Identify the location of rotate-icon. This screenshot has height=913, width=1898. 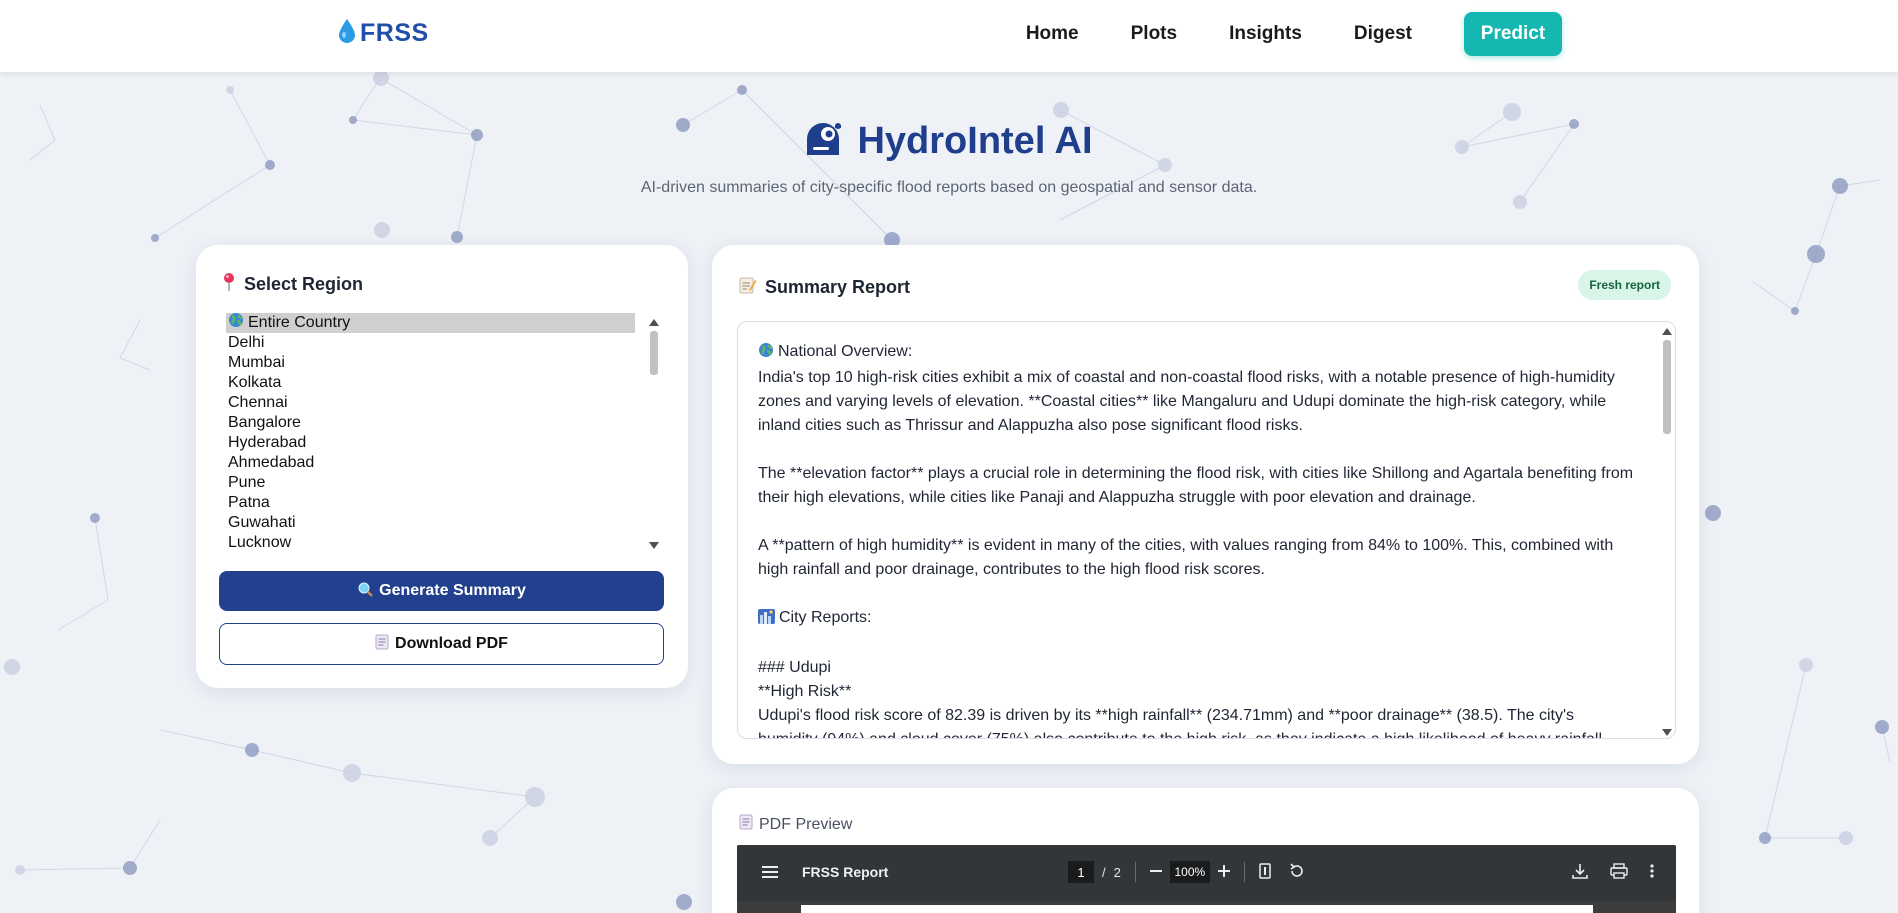
(1297, 872).